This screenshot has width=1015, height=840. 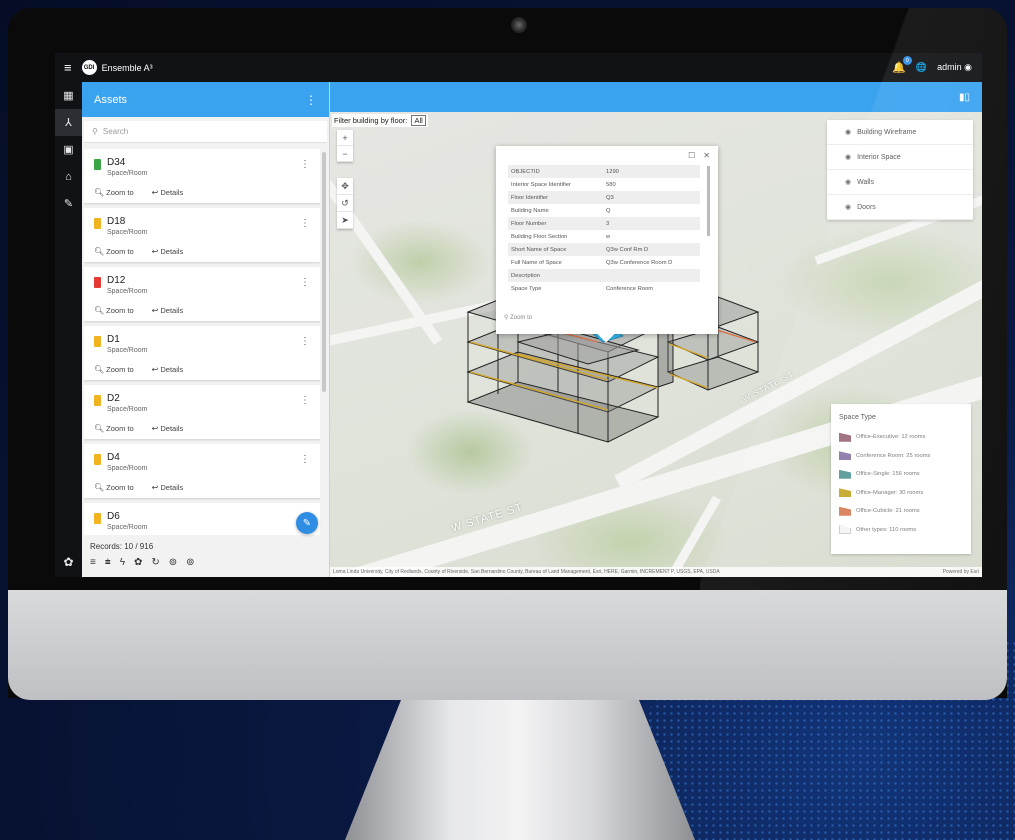 I want to click on field-value: w, so click(x=608, y=236).